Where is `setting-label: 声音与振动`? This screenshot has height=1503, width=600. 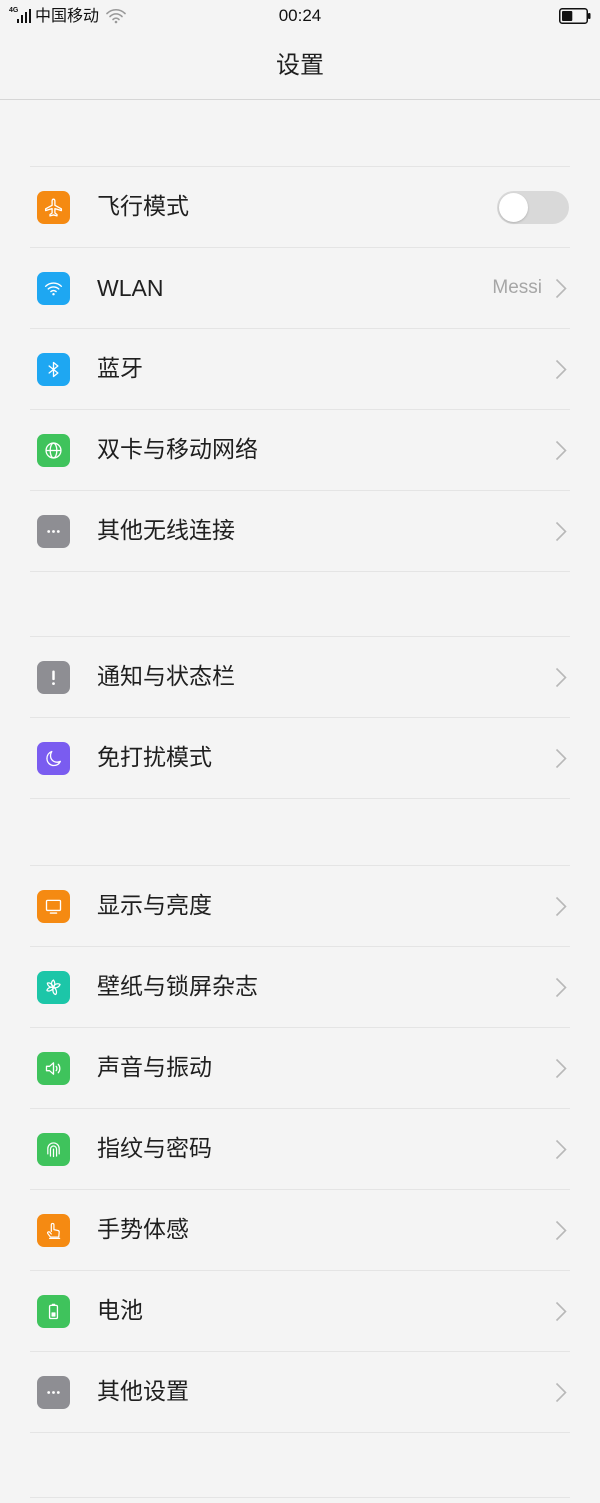
setting-label: 声音与振动 is located at coordinates (154, 1068).